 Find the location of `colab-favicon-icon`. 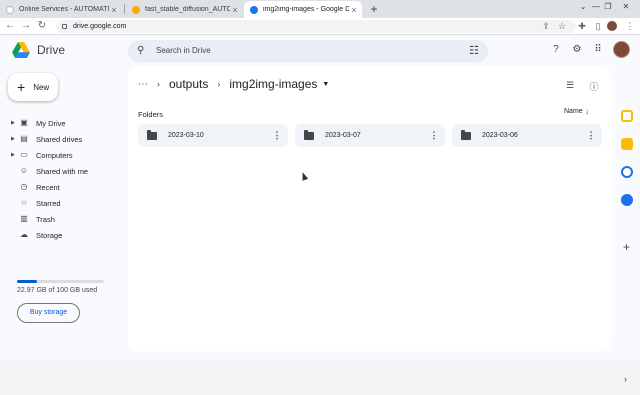

colab-favicon-icon is located at coordinates (136, 9).